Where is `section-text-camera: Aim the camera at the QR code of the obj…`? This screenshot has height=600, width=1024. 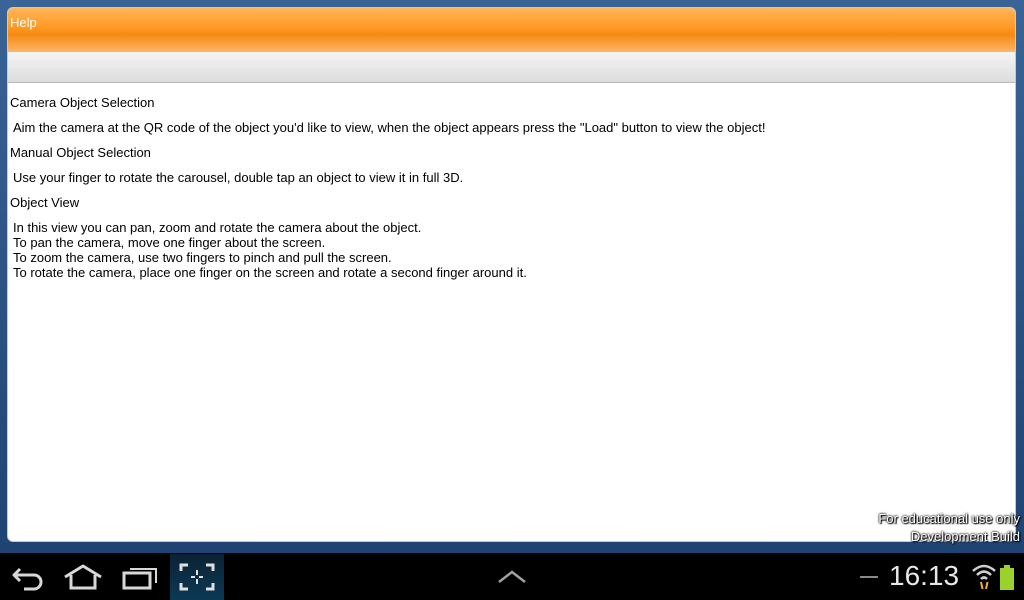 section-text-camera: Aim the camera at the QR code of the obj… is located at coordinates (512, 127).